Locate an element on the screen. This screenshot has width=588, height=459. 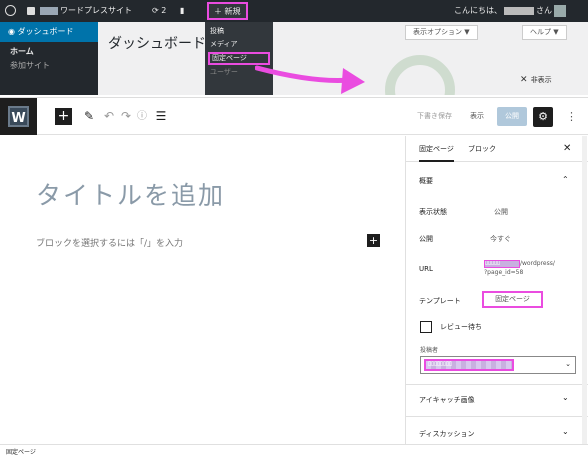
updates-link: ⟳ 2 is located at coordinates (159, 11).